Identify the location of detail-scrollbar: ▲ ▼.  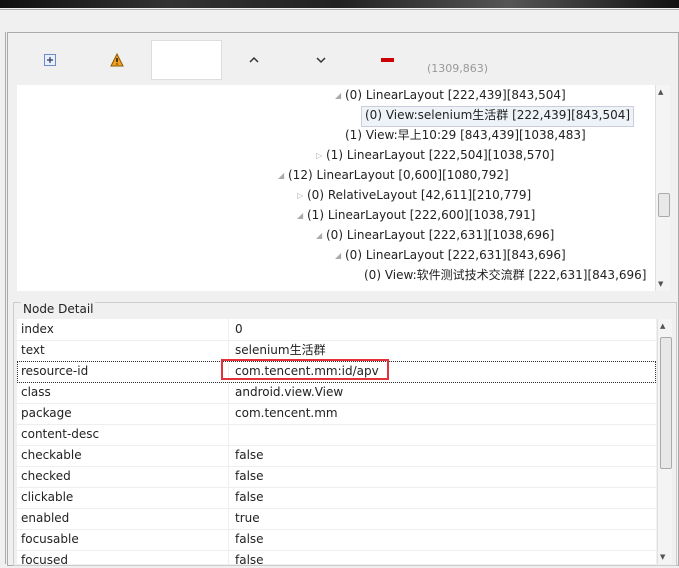
(664, 441).